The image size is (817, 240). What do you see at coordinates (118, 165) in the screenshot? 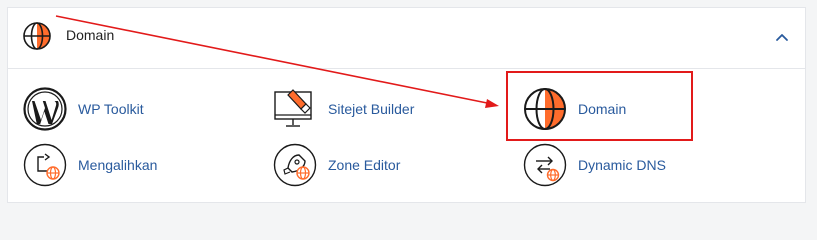
I see `mengalihkan-label: Mengalihkan` at bounding box center [118, 165].